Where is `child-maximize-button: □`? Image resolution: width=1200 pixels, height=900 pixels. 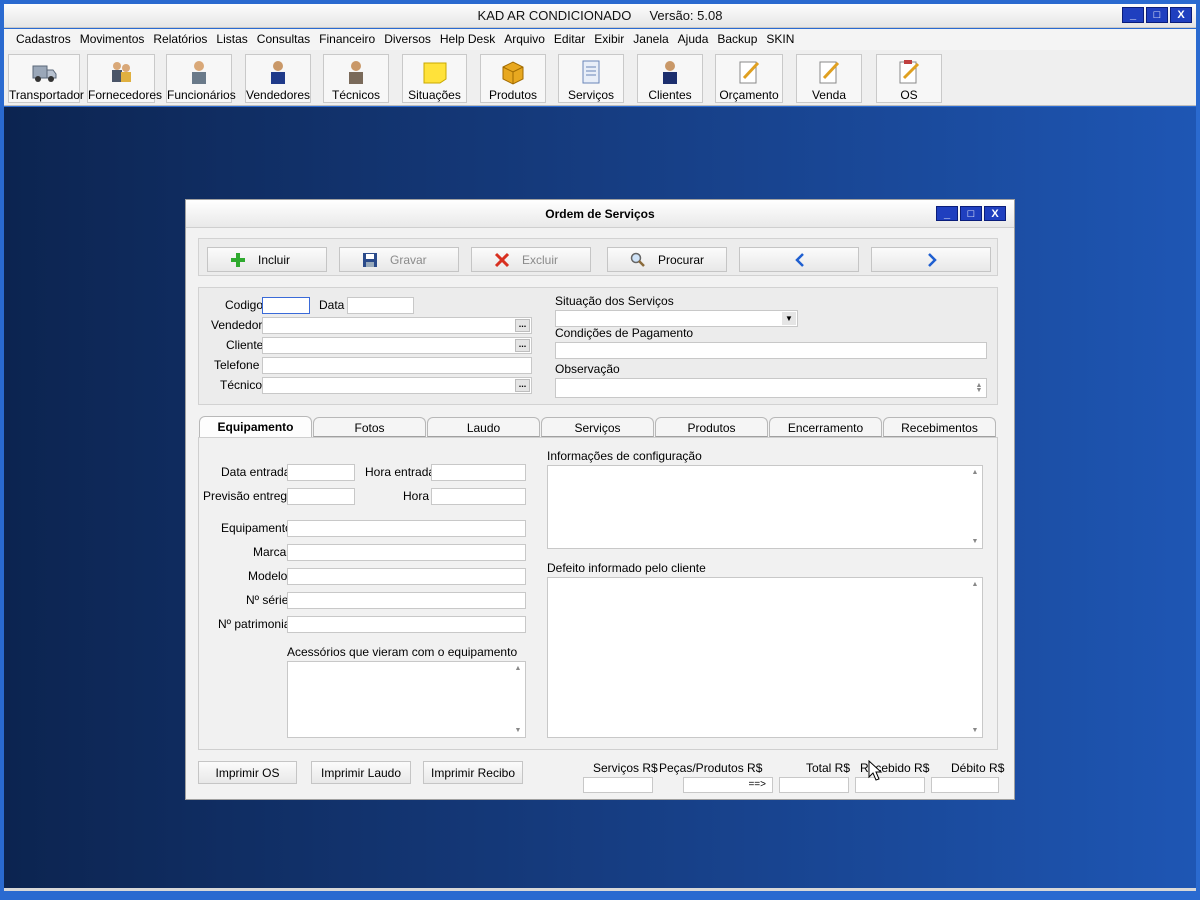
child-maximize-button: □ is located at coordinates (971, 213).